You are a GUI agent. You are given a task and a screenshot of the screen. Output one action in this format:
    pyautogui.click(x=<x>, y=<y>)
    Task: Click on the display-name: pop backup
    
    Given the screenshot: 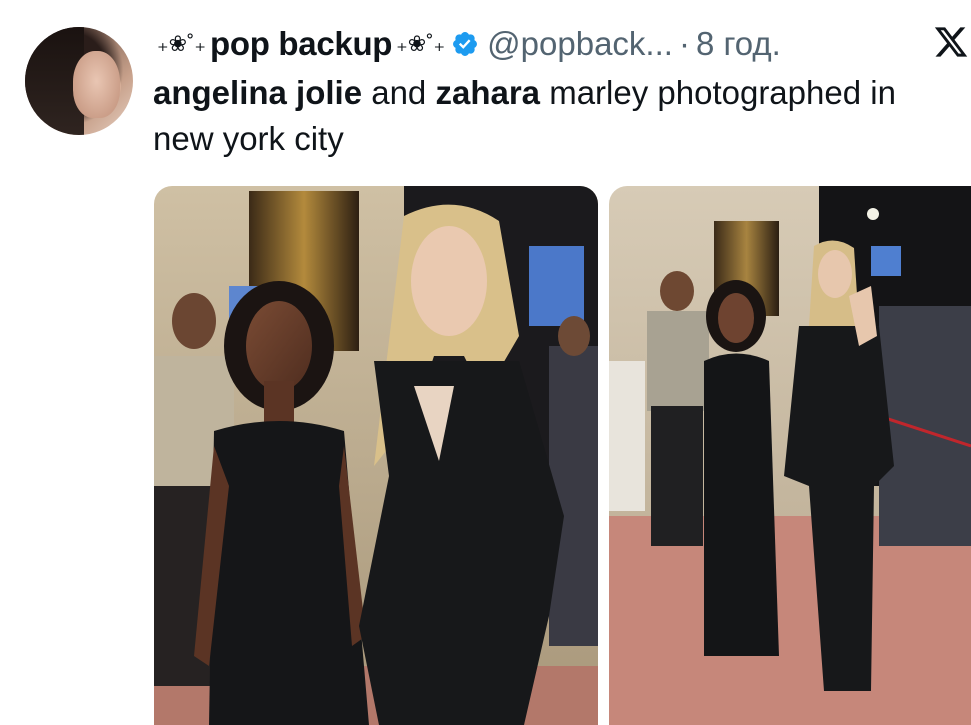 What is the action you would take?
    pyautogui.click(x=301, y=44)
    